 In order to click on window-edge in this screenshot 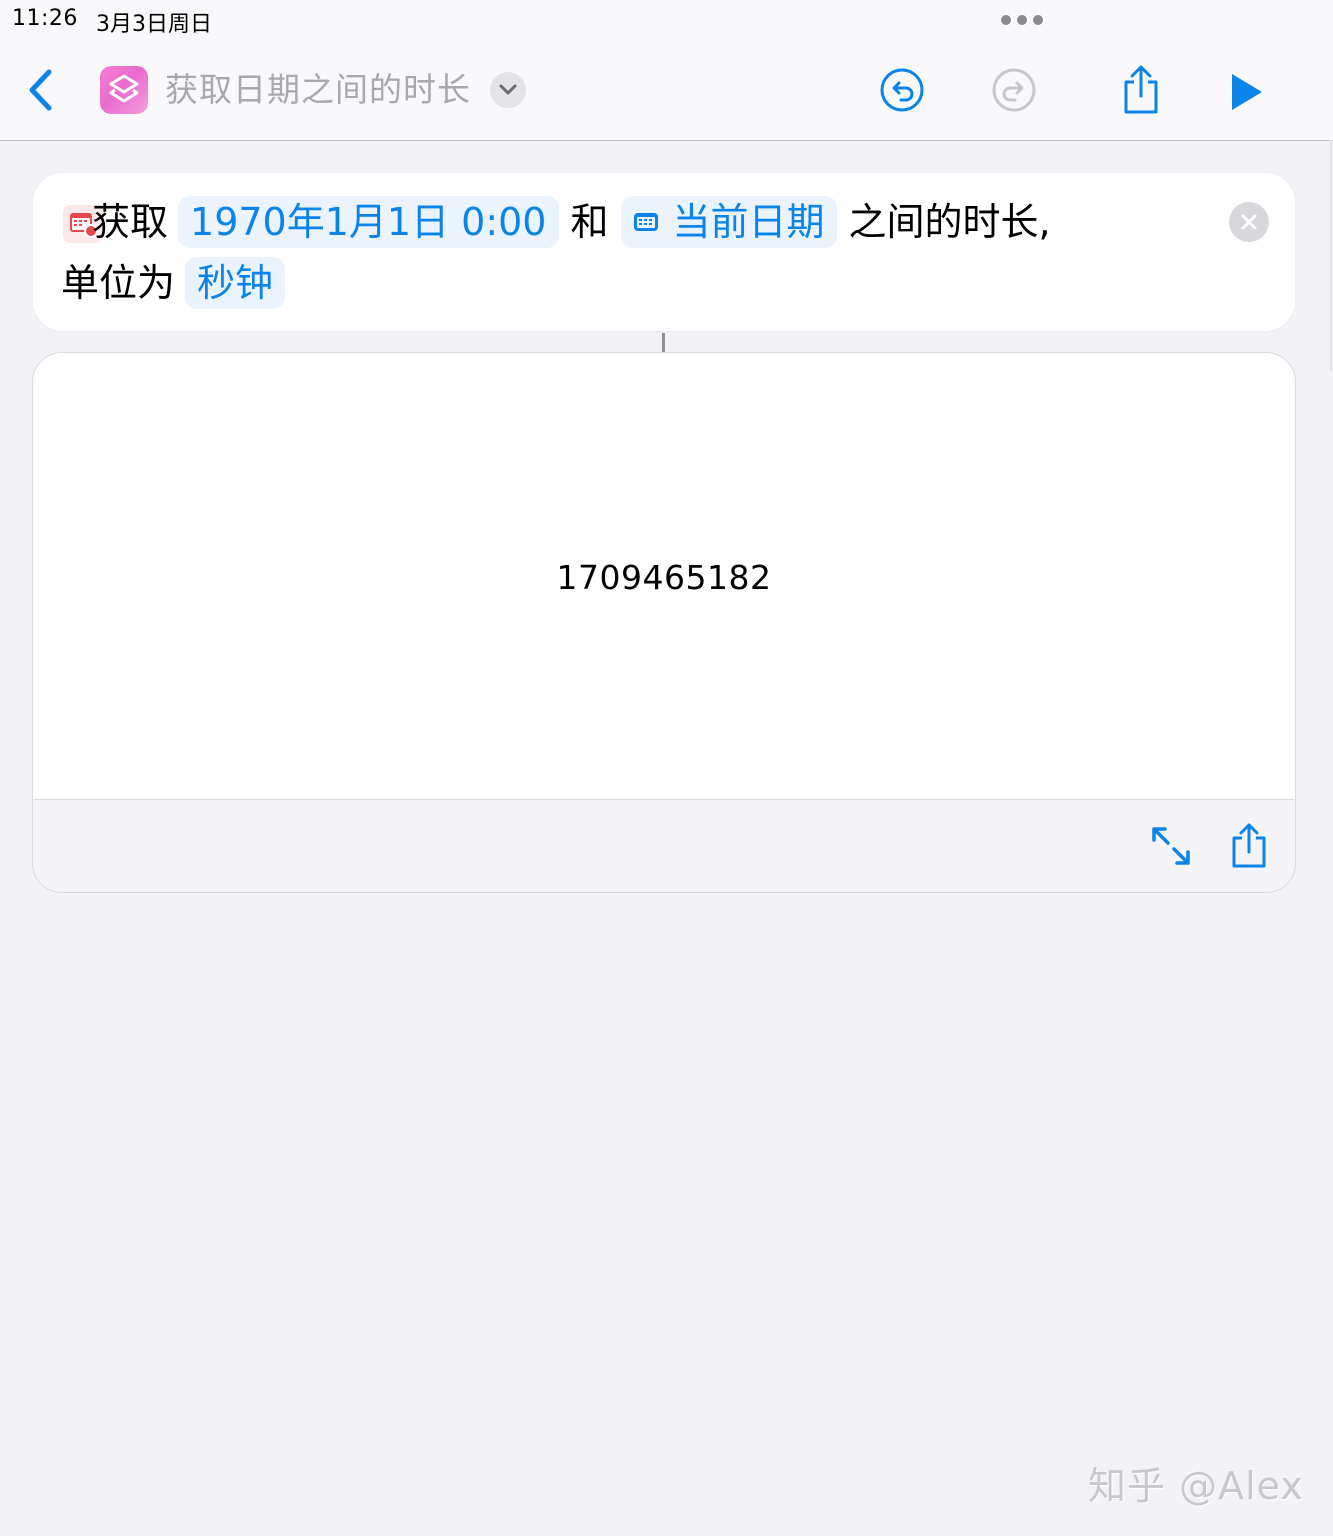, I will do `click(1331, 255)`.